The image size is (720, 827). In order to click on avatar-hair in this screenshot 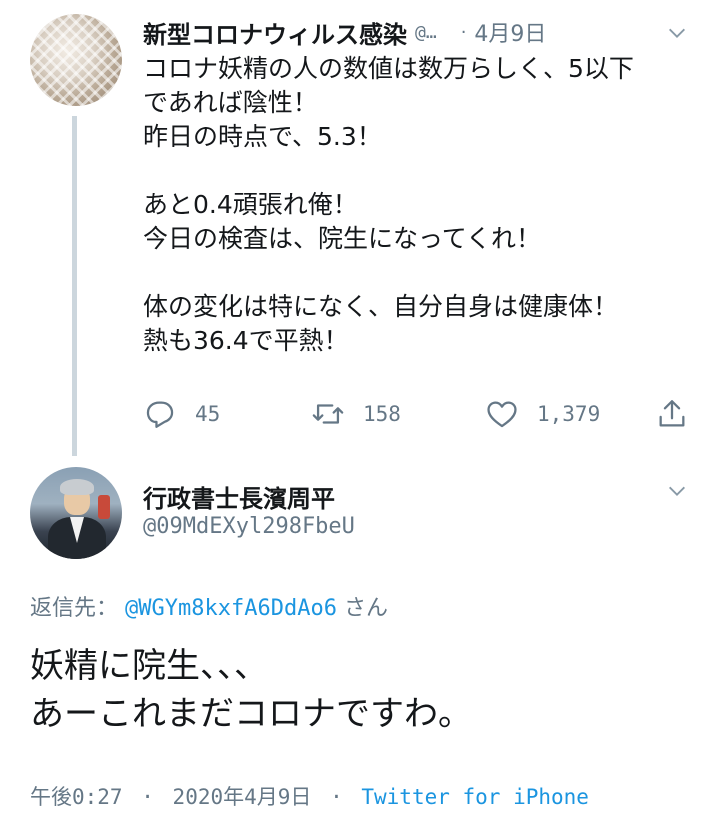, I will do `click(77, 487)`.